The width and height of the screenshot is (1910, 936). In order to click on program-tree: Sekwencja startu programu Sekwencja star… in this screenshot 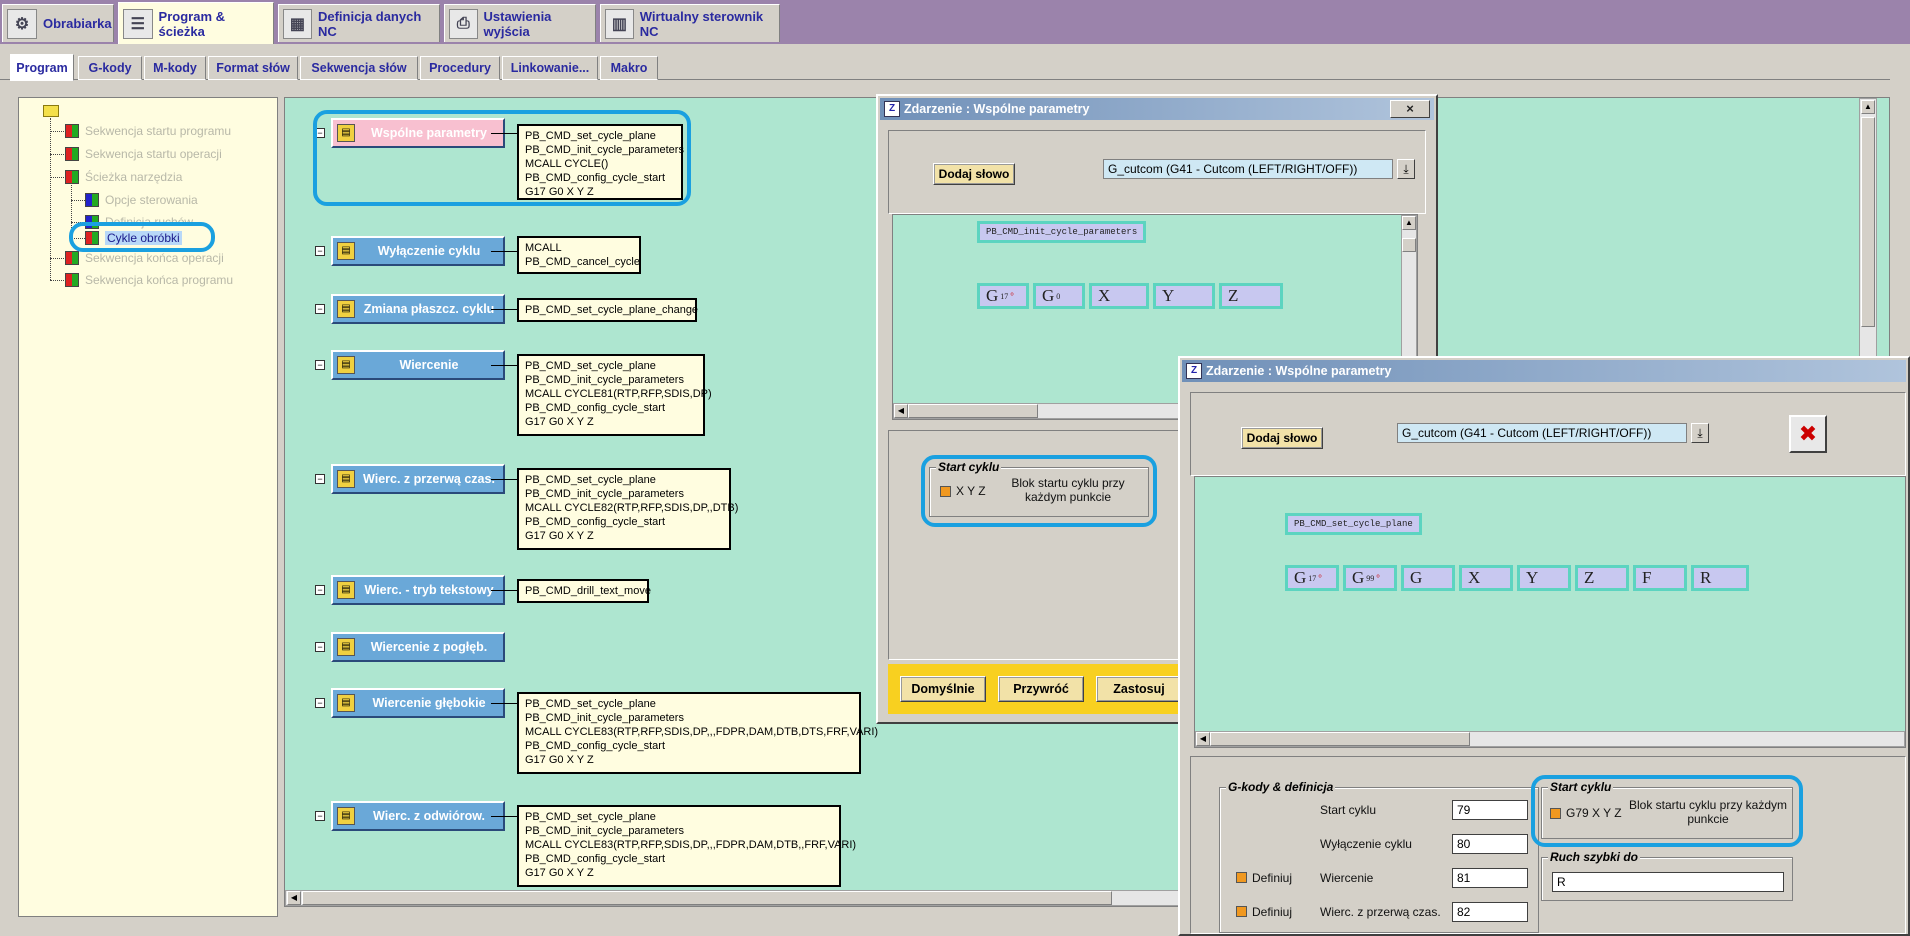, I will do `click(148, 507)`.